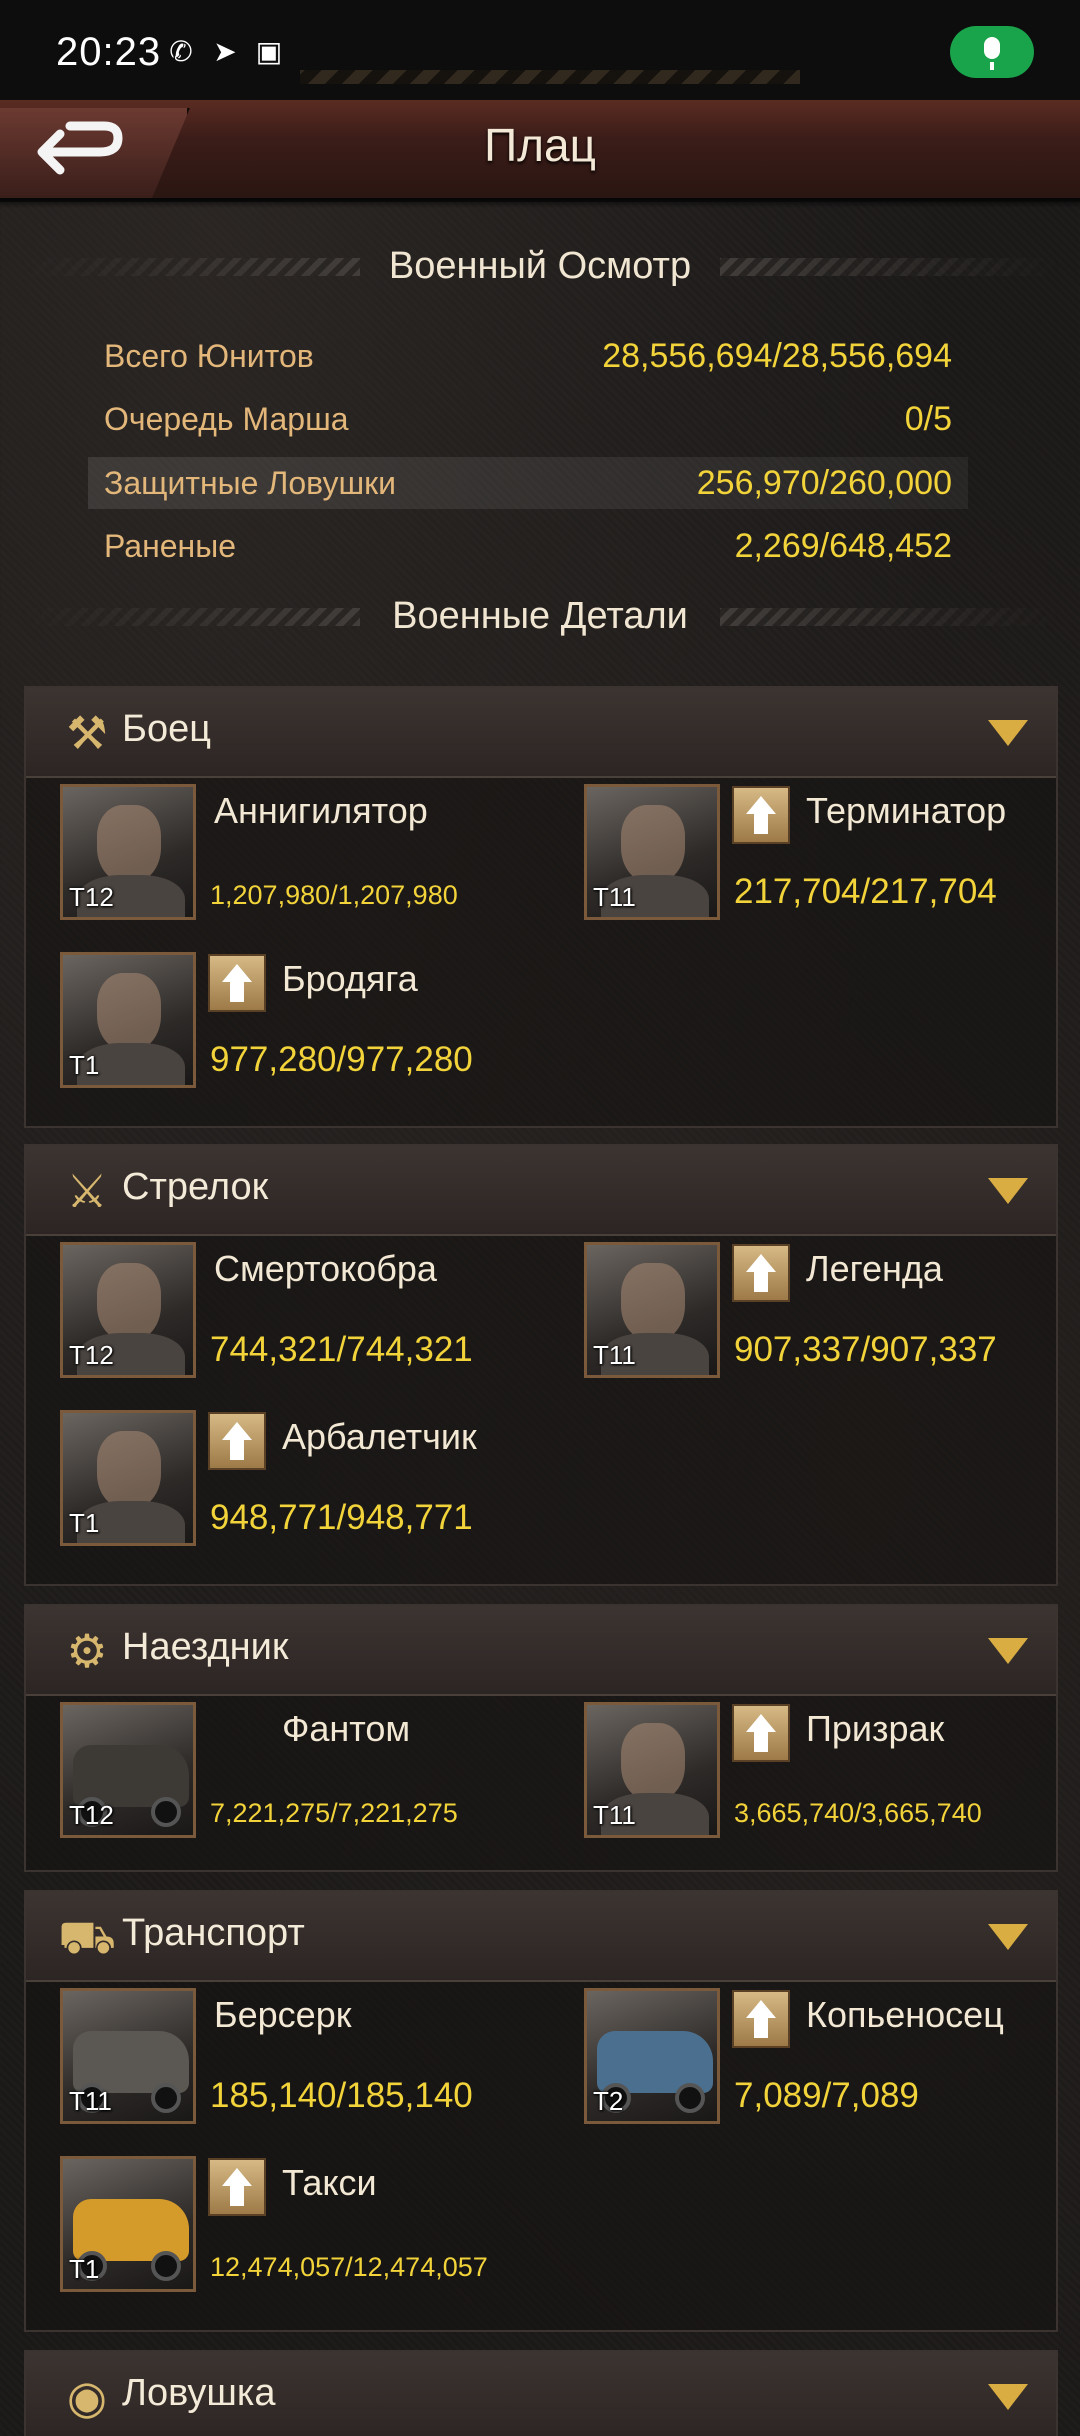 The image size is (1080, 2436). Describe the element at coordinates (209, 355) in the screenshot. I see `stat-label: Всего Юнитов` at that location.